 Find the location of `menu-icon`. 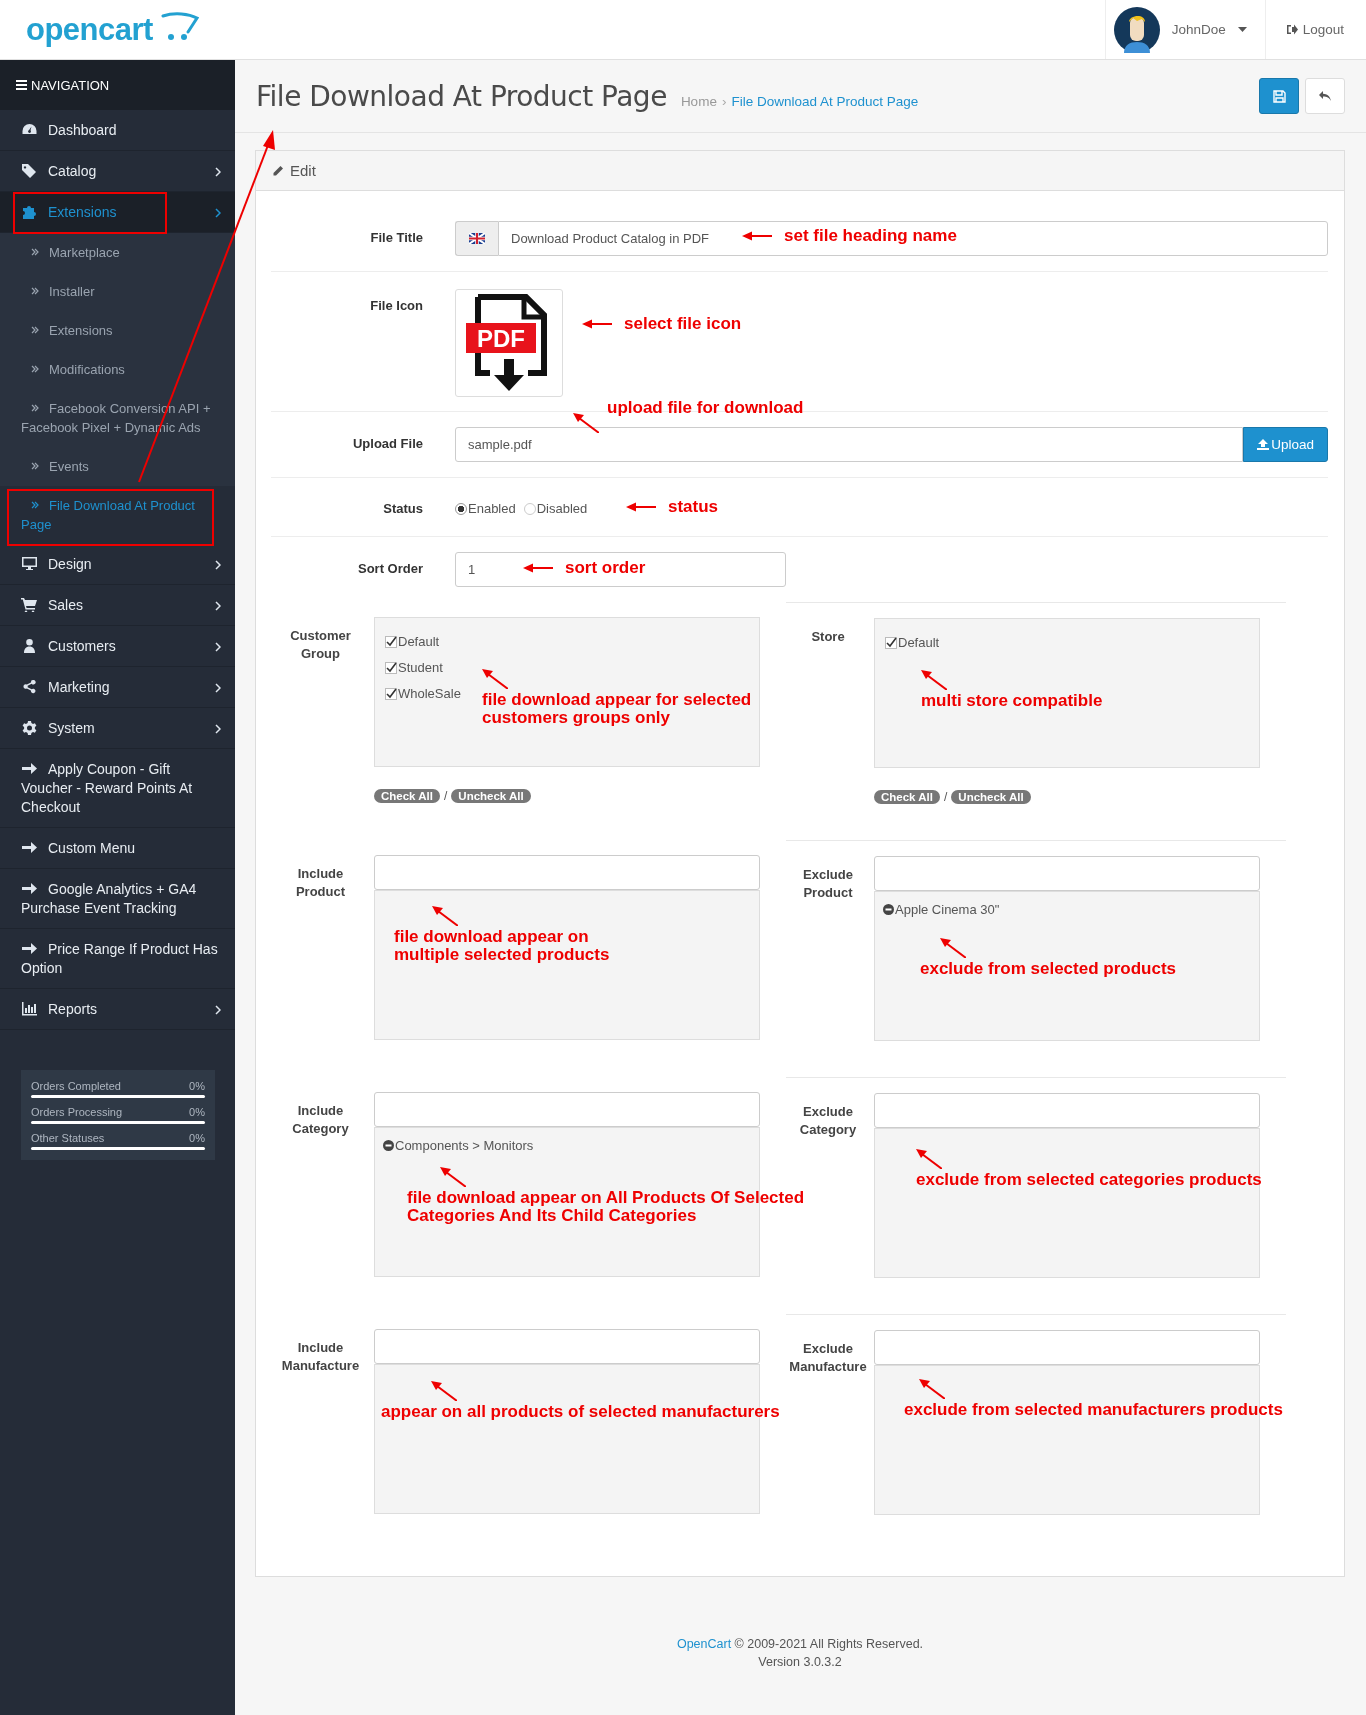

menu-icon is located at coordinates (21, 85).